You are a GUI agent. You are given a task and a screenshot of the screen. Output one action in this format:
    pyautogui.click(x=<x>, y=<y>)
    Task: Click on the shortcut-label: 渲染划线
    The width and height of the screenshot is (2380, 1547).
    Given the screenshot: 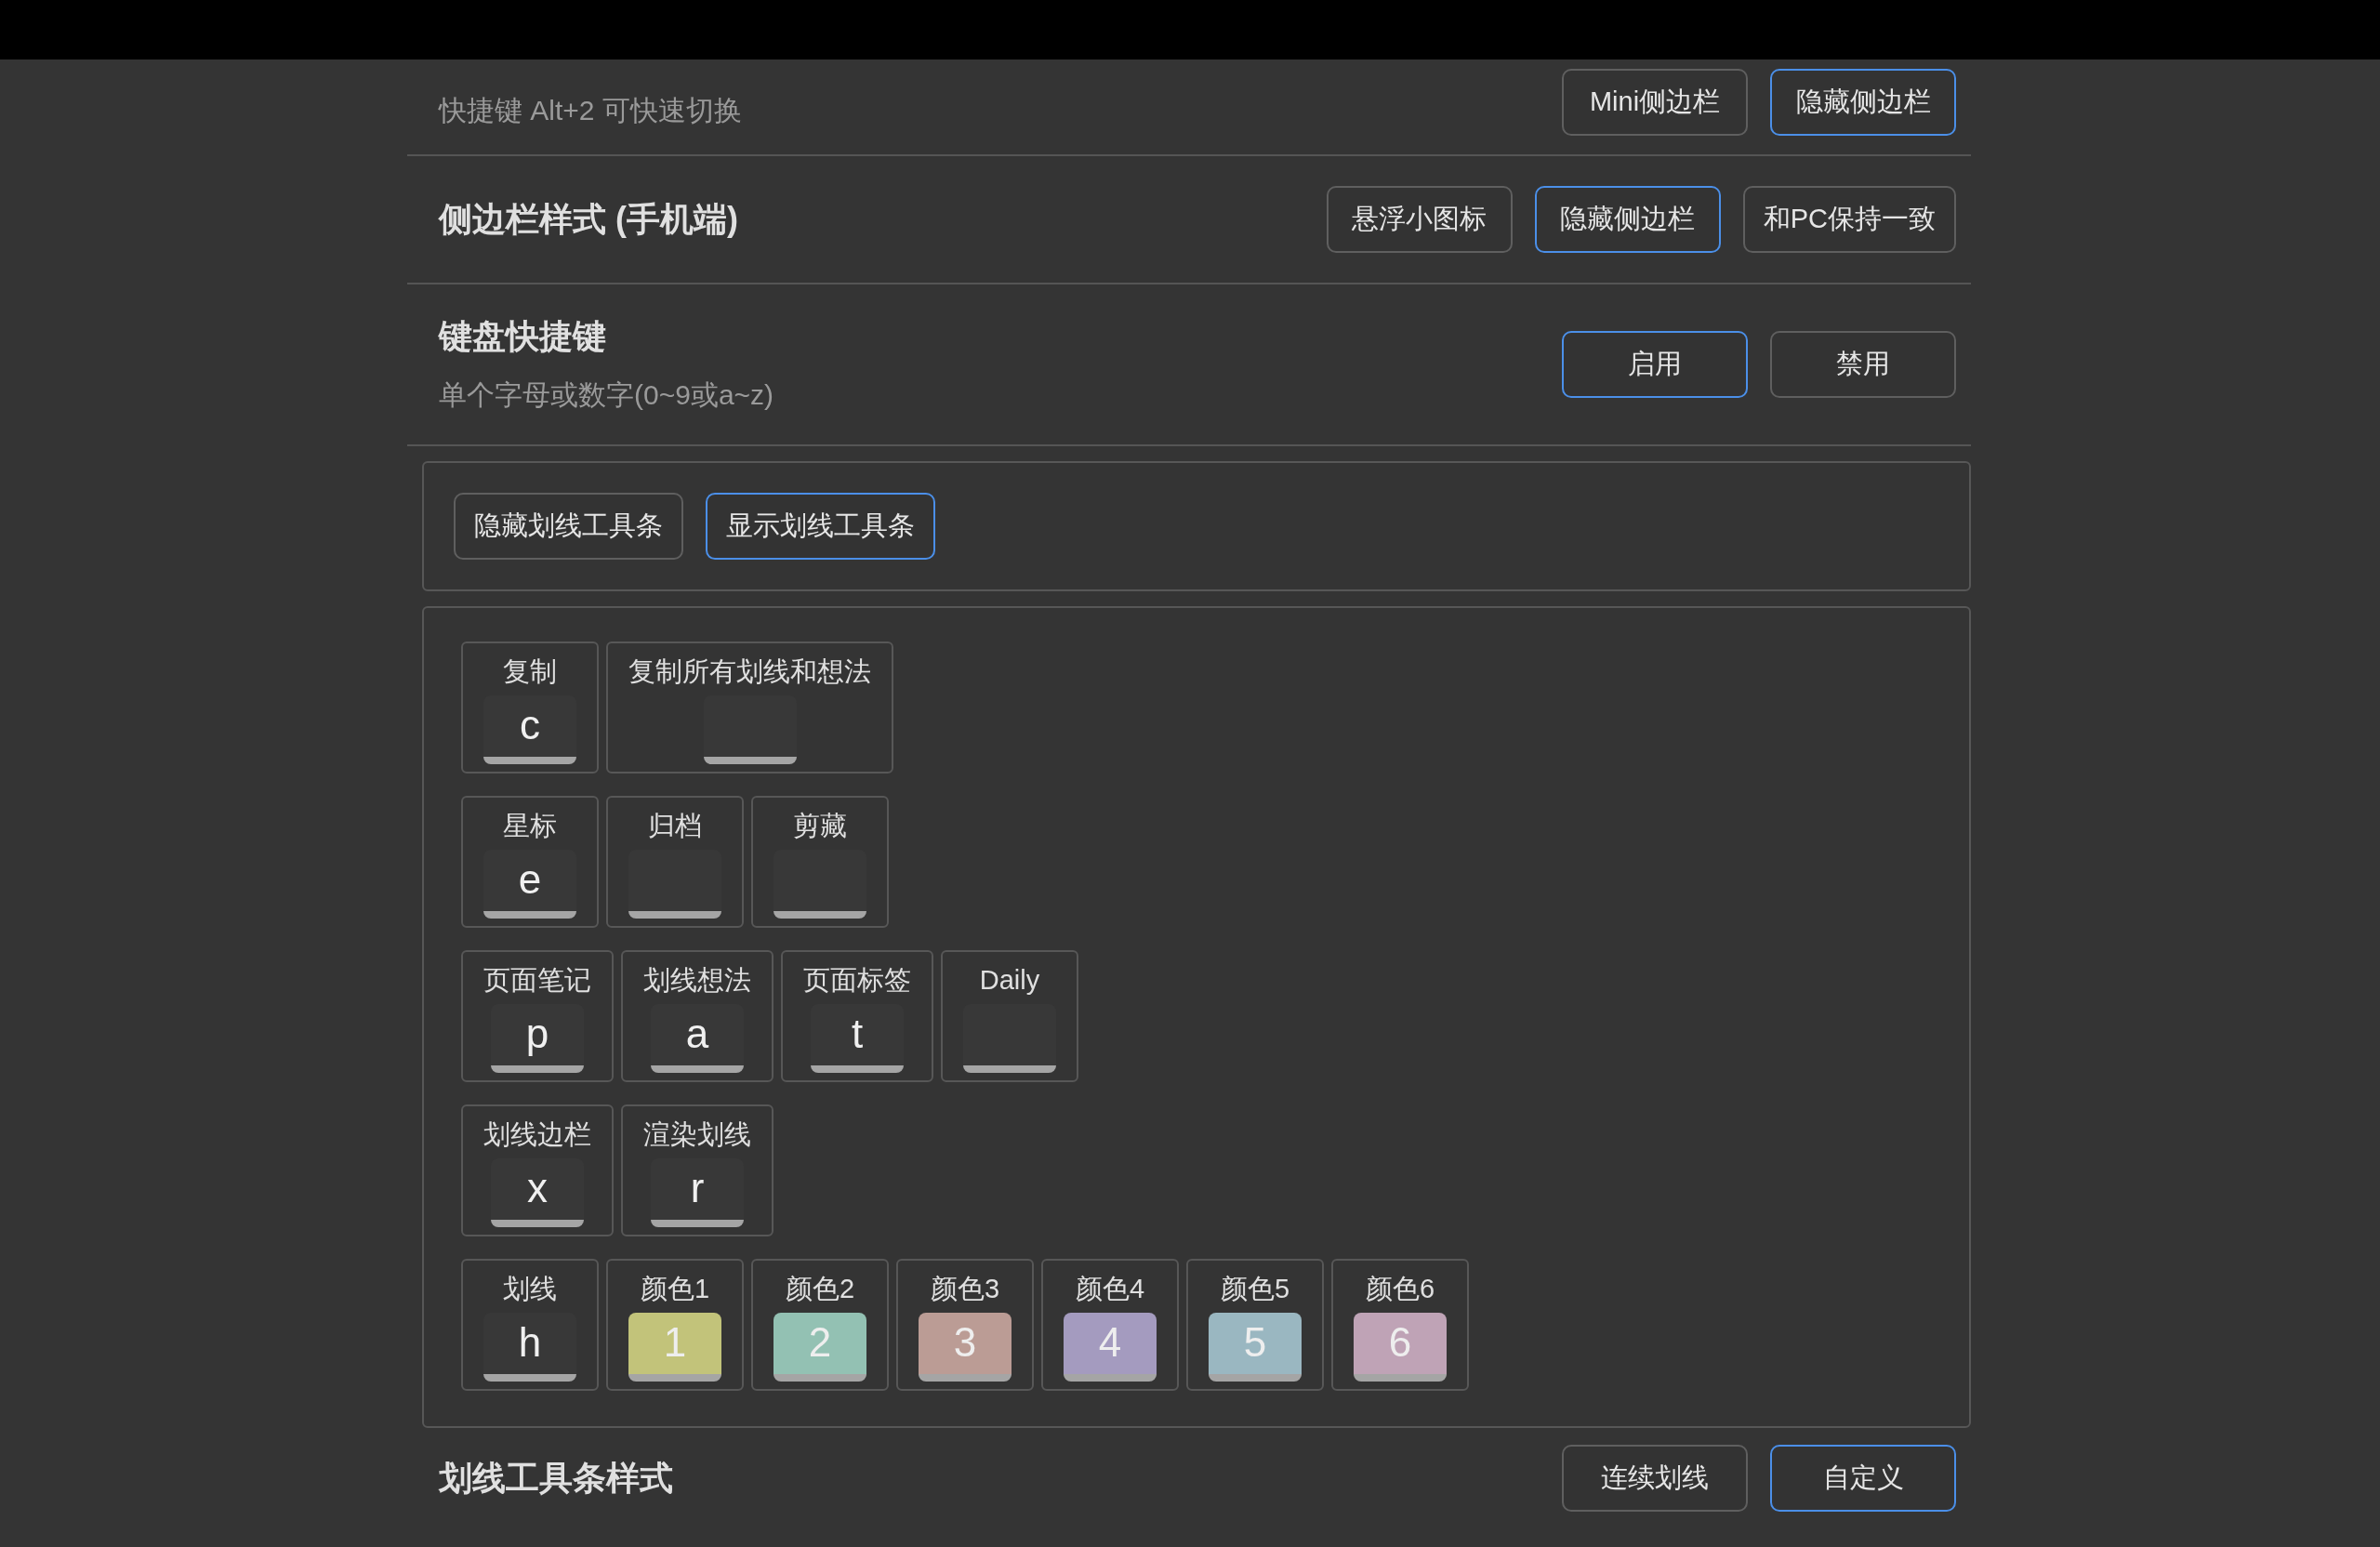 What is the action you would take?
    pyautogui.click(x=697, y=1134)
    